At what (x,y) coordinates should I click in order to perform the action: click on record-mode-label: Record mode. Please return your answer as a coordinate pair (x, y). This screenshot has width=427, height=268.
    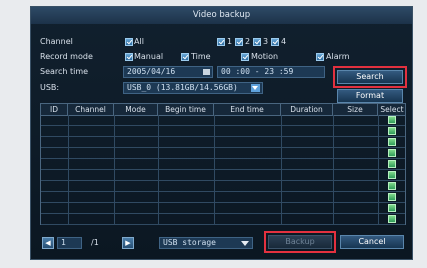
    Looking at the image, I should click on (66, 56).